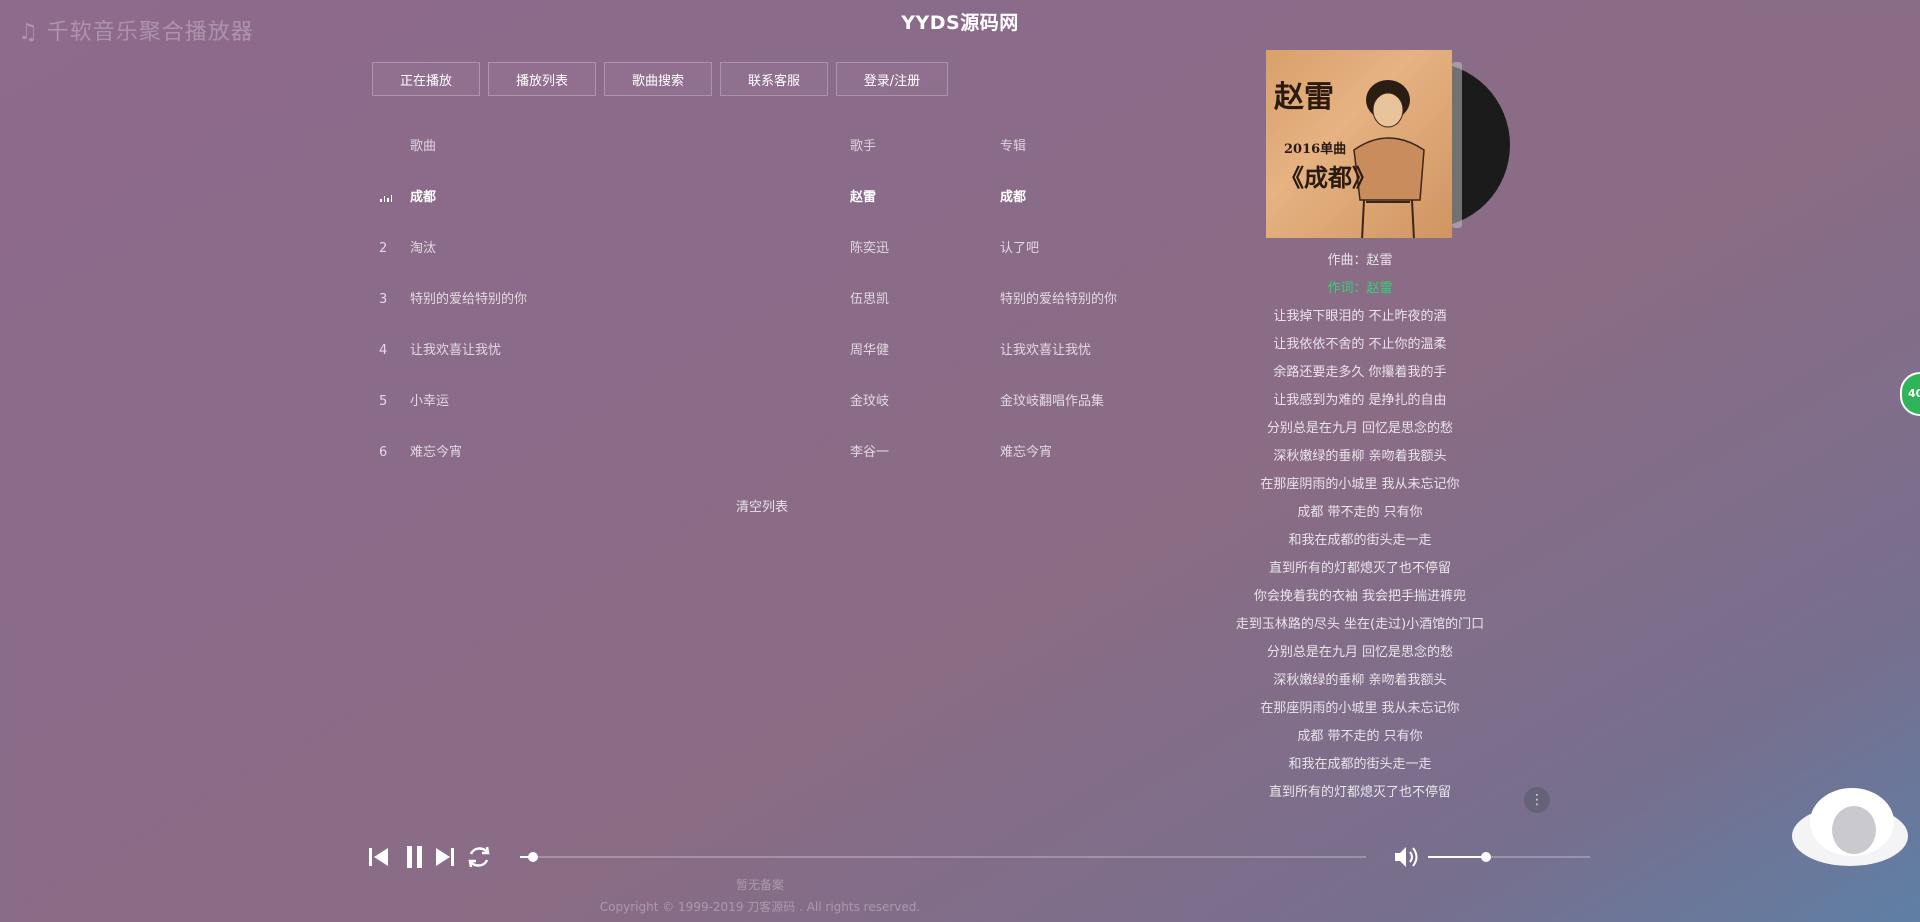 This screenshot has width=1920, height=922. What do you see at coordinates (383, 401) in the screenshot?
I see `song-number: 5` at bounding box center [383, 401].